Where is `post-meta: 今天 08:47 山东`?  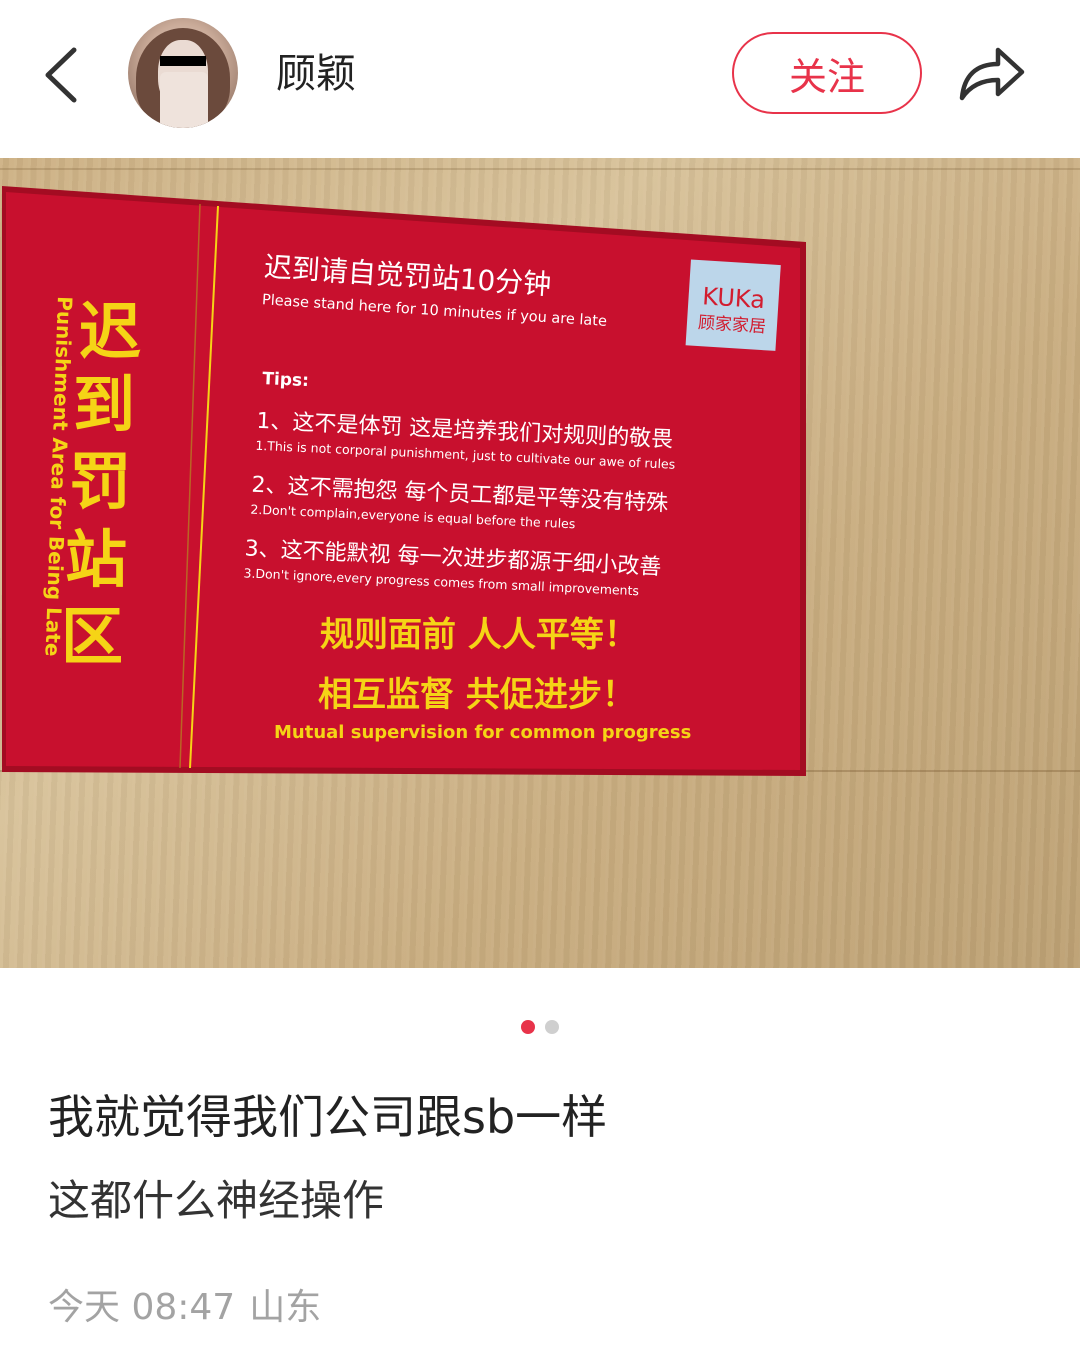 post-meta: 今天 08:47 山东 is located at coordinates (184, 1308).